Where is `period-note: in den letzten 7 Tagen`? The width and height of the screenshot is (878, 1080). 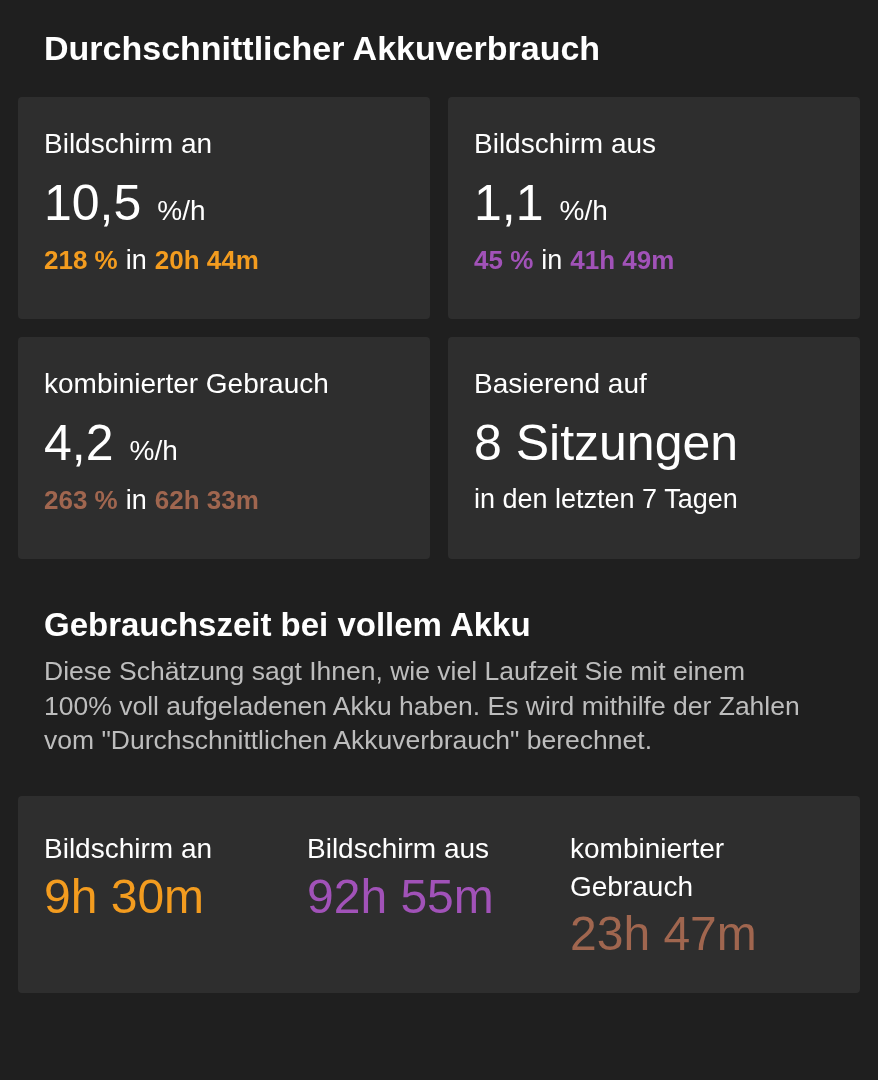 period-note: in den letzten 7 Tagen is located at coordinates (606, 500).